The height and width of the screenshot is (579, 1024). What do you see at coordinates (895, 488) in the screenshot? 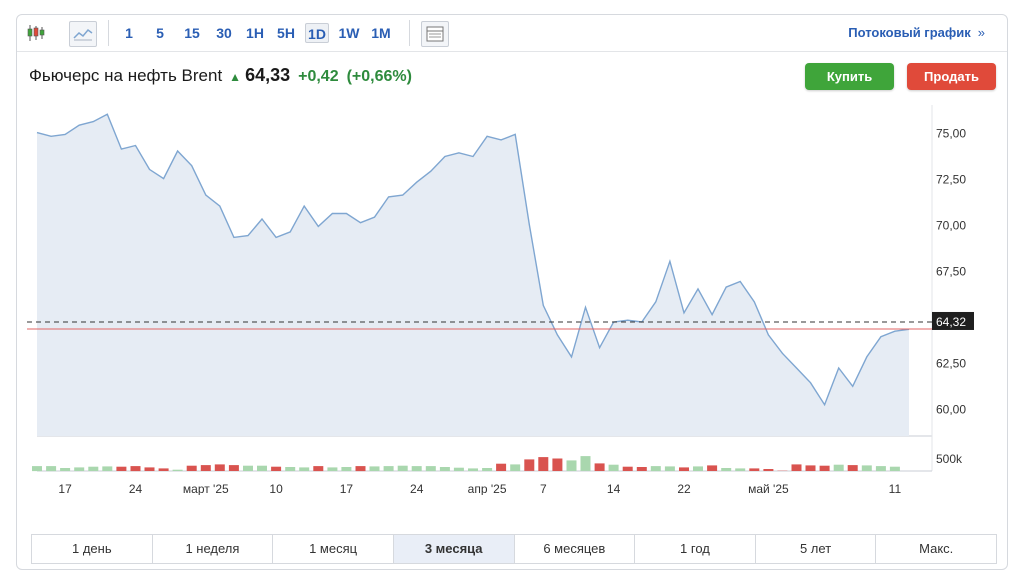
I see `x-tick-label: 11` at bounding box center [895, 488].